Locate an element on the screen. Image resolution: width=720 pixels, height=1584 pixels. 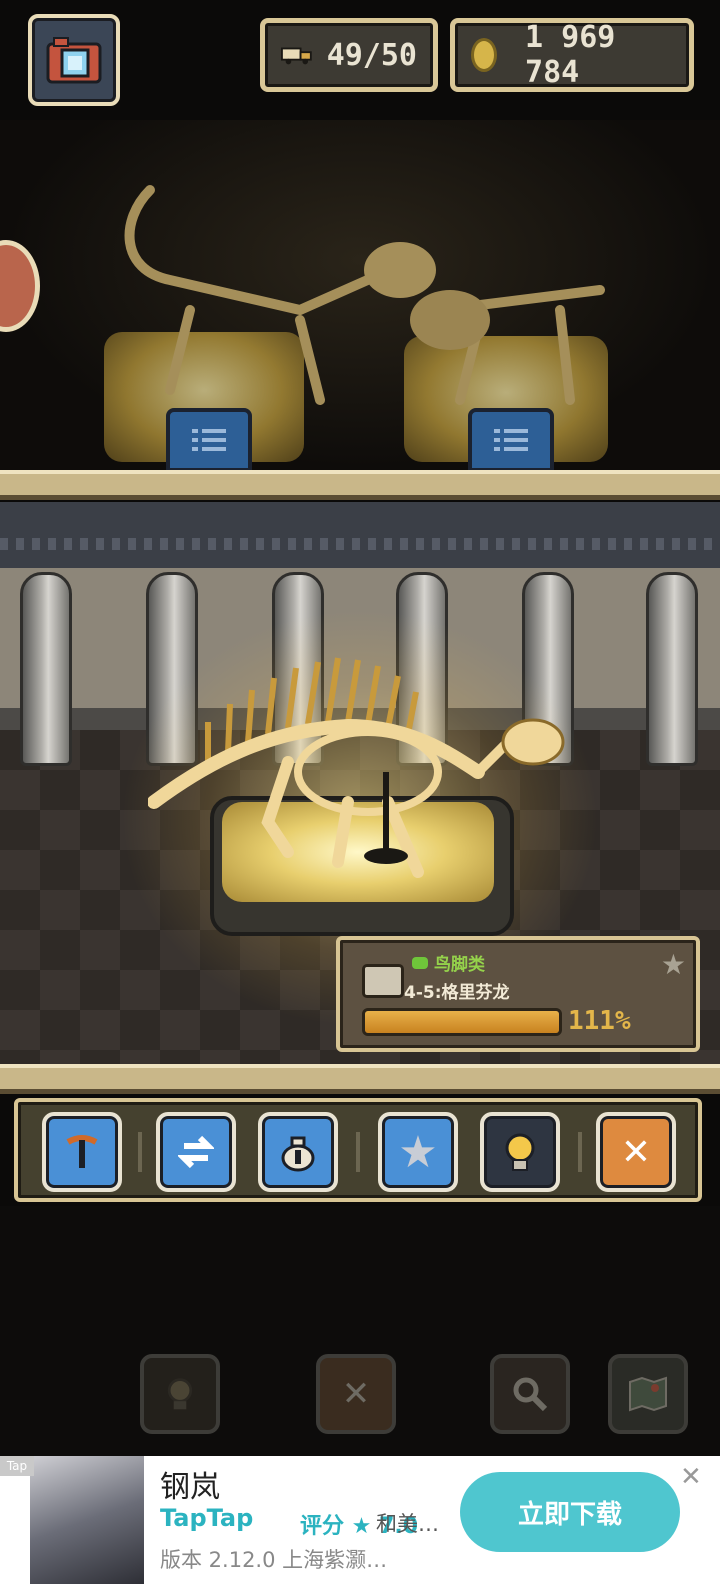
coin-value: 1 969 784 is located at coordinates (570, 55).